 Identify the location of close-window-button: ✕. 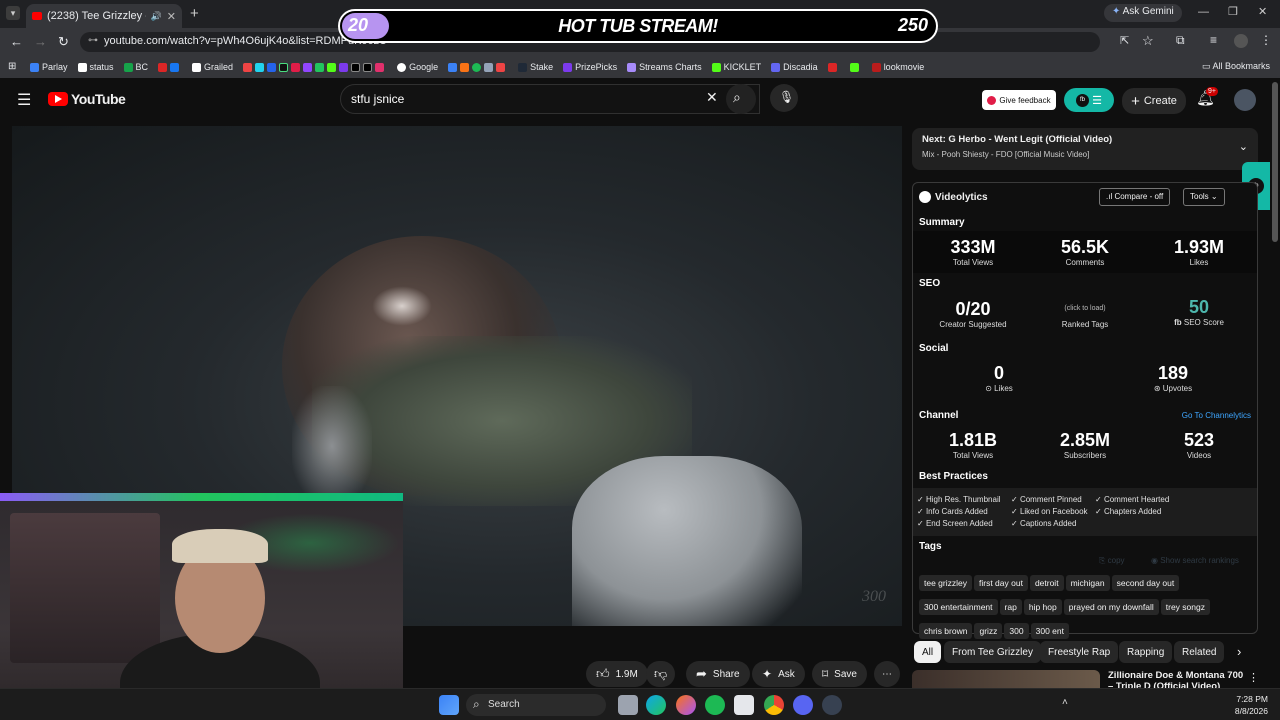
(1262, 11).